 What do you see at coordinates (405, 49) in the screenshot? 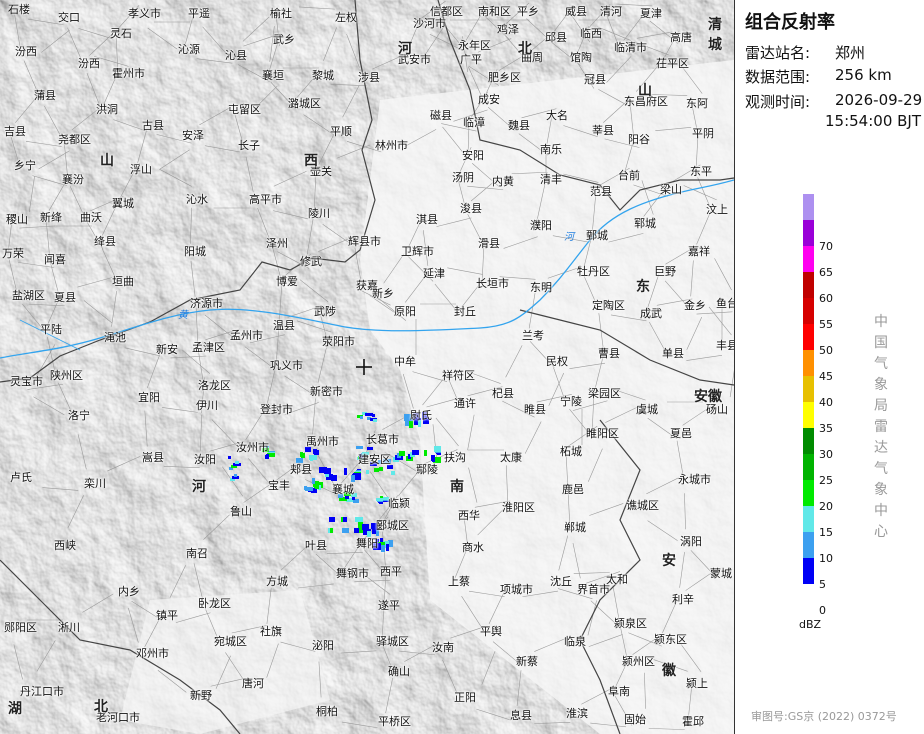
I see `province-label: 河` at bounding box center [405, 49].